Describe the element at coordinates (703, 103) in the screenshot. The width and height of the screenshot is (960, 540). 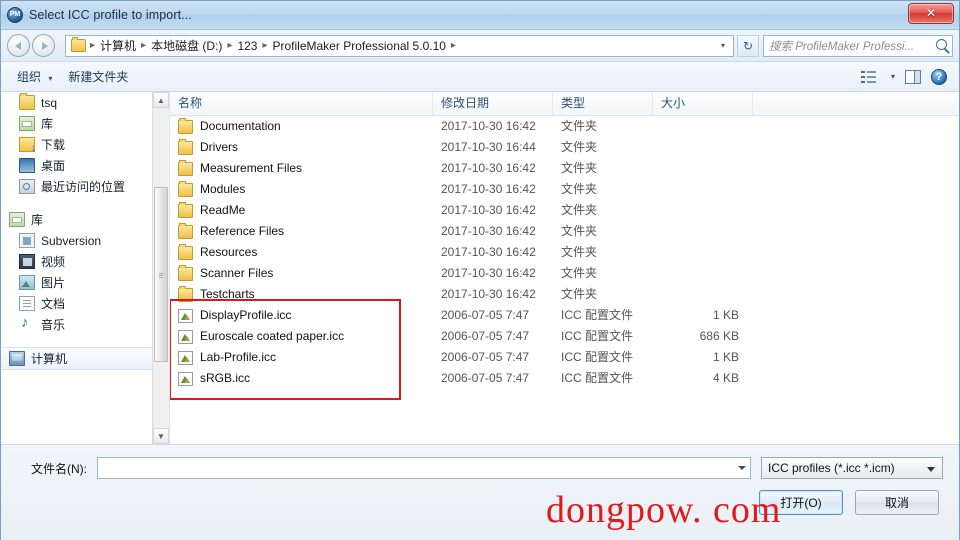
I see `column-header-size: 大小` at that location.